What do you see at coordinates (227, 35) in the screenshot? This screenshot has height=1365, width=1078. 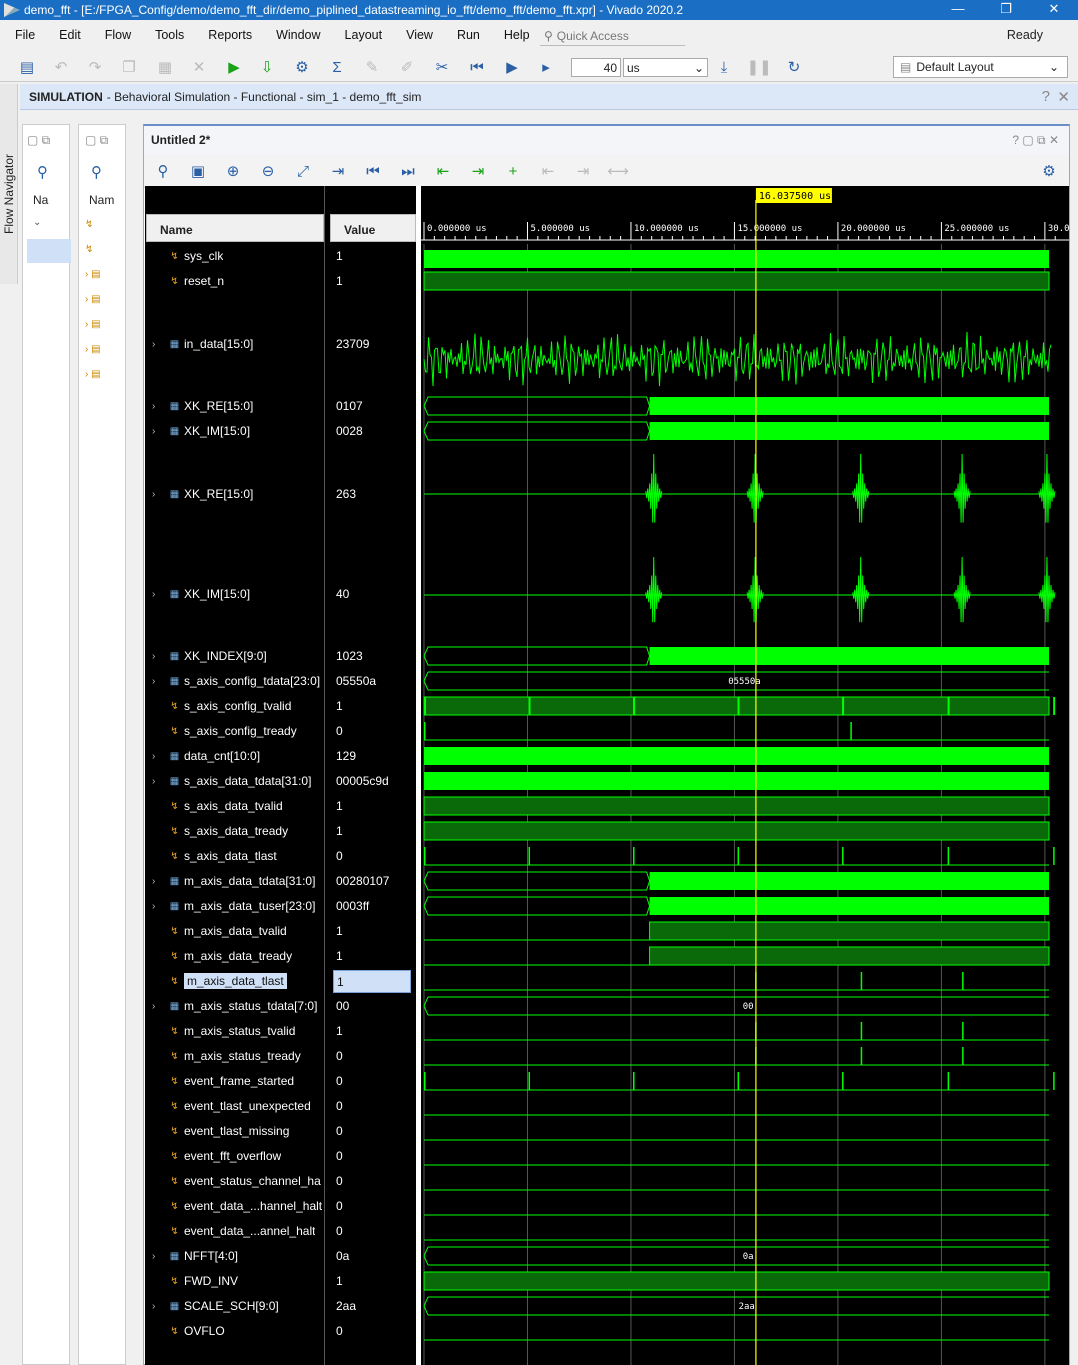 I see `menu-reports: Reports` at bounding box center [227, 35].